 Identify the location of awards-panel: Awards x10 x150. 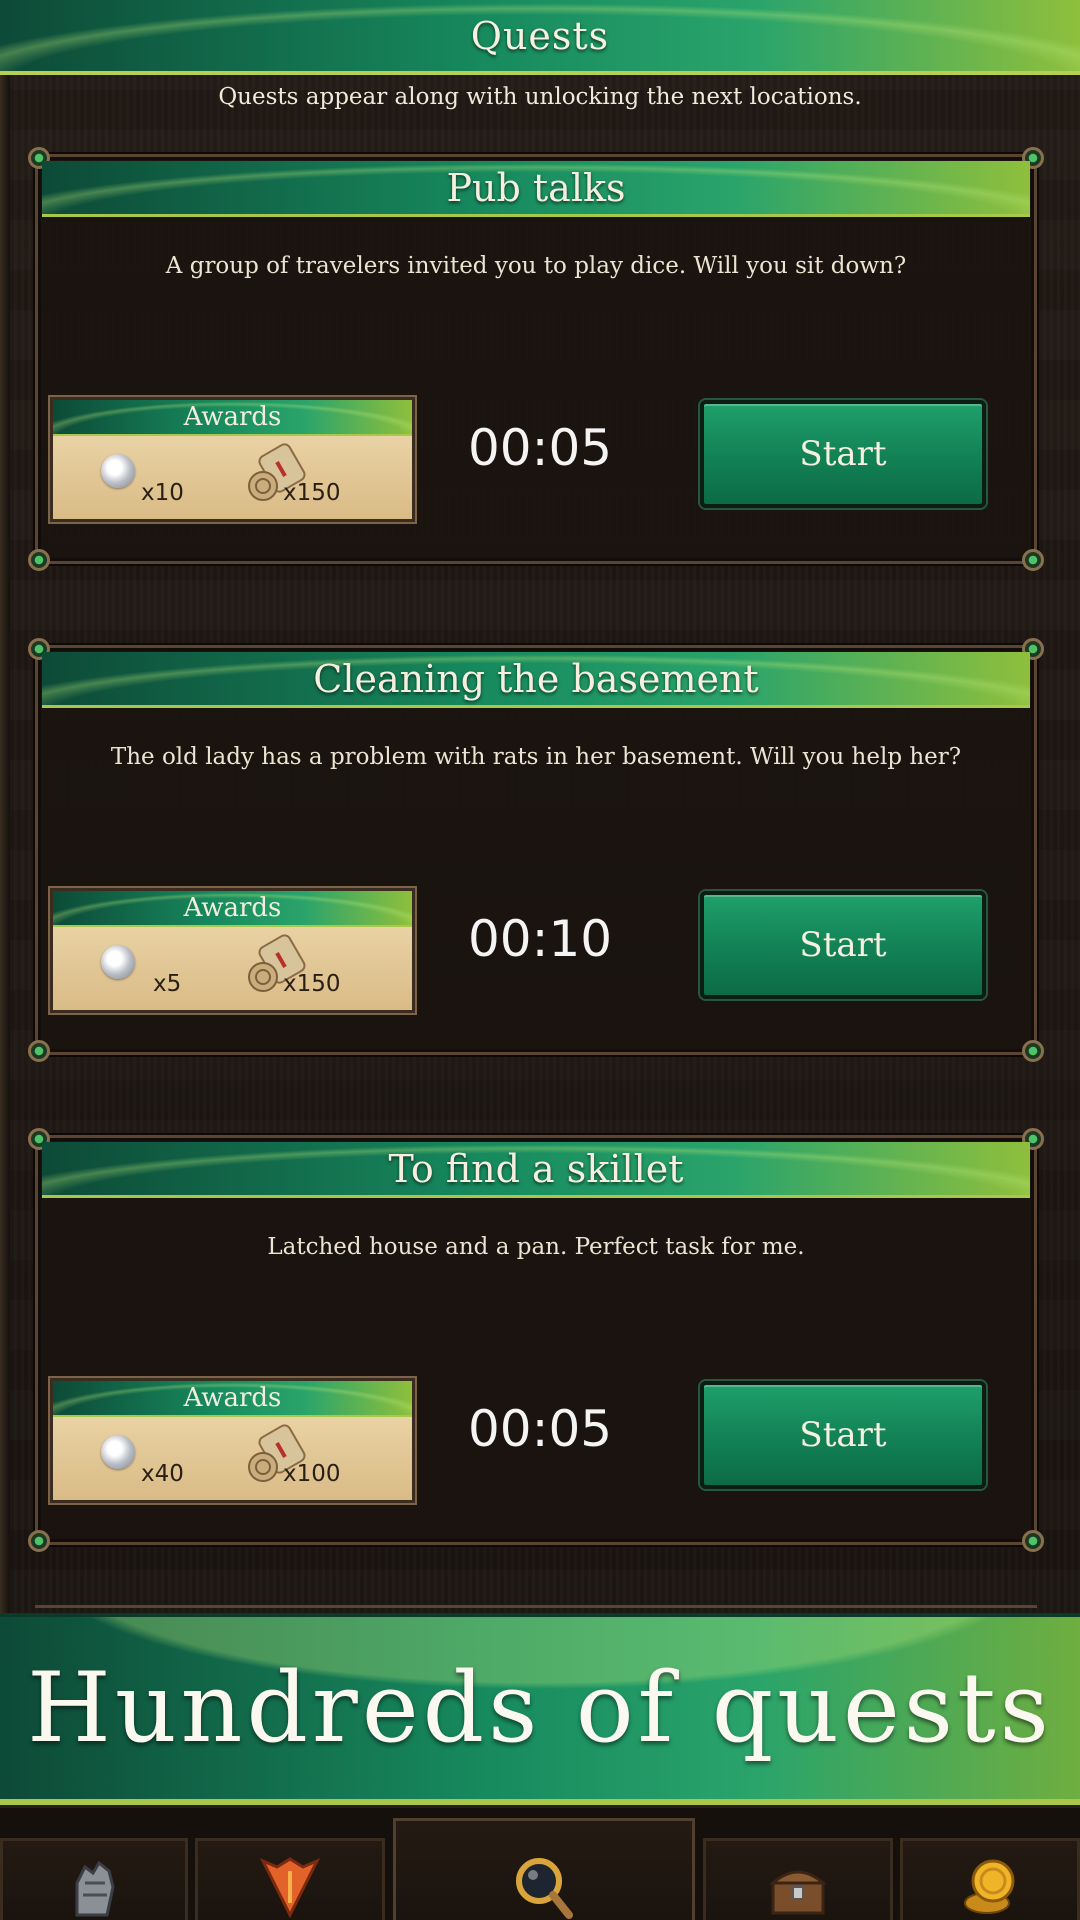
(232, 459).